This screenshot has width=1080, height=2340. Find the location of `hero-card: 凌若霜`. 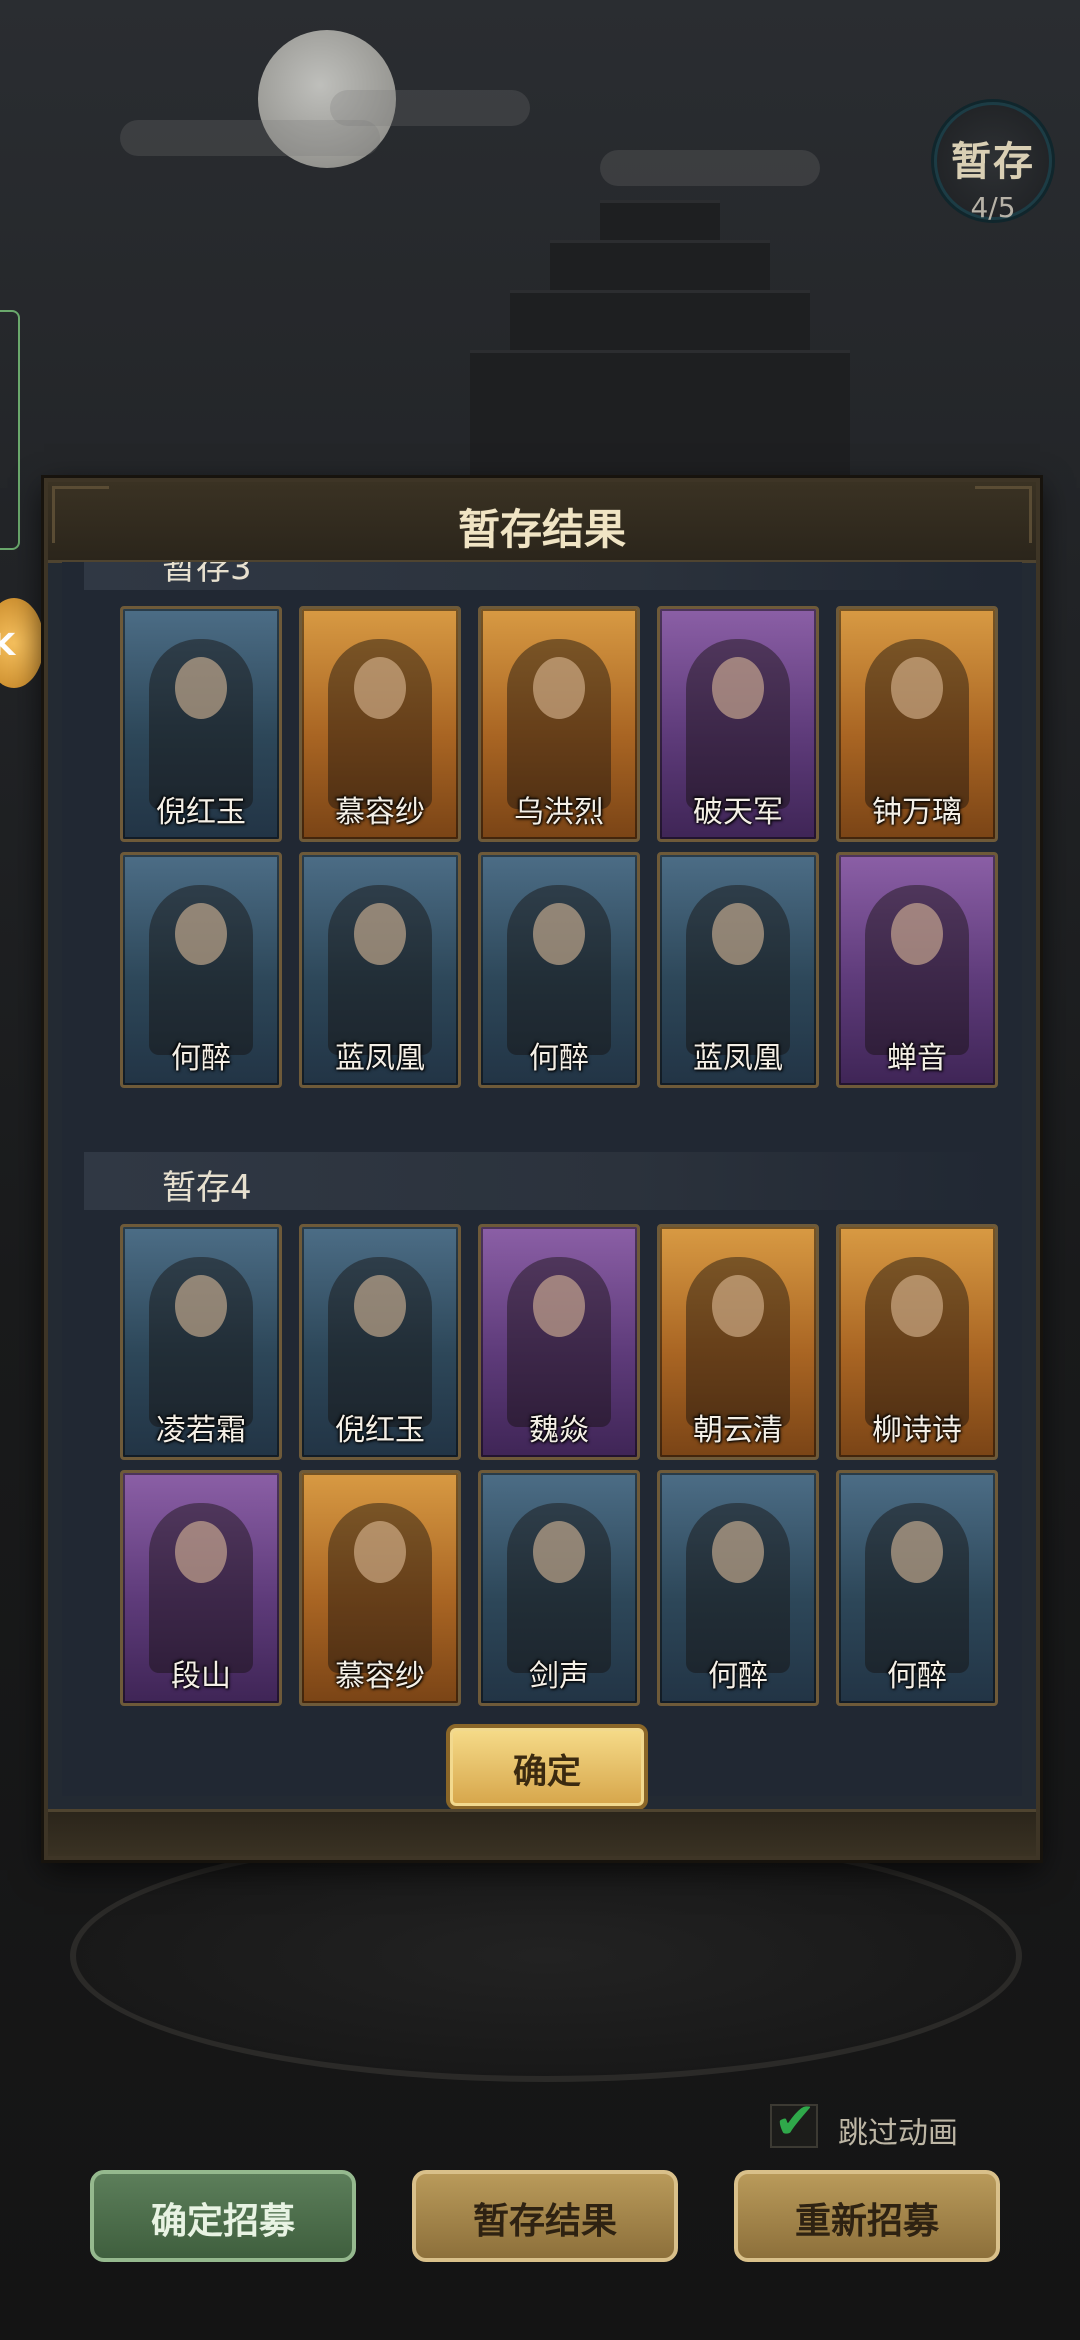

hero-card: 凌若霜 is located at coordinates (201, 1342).